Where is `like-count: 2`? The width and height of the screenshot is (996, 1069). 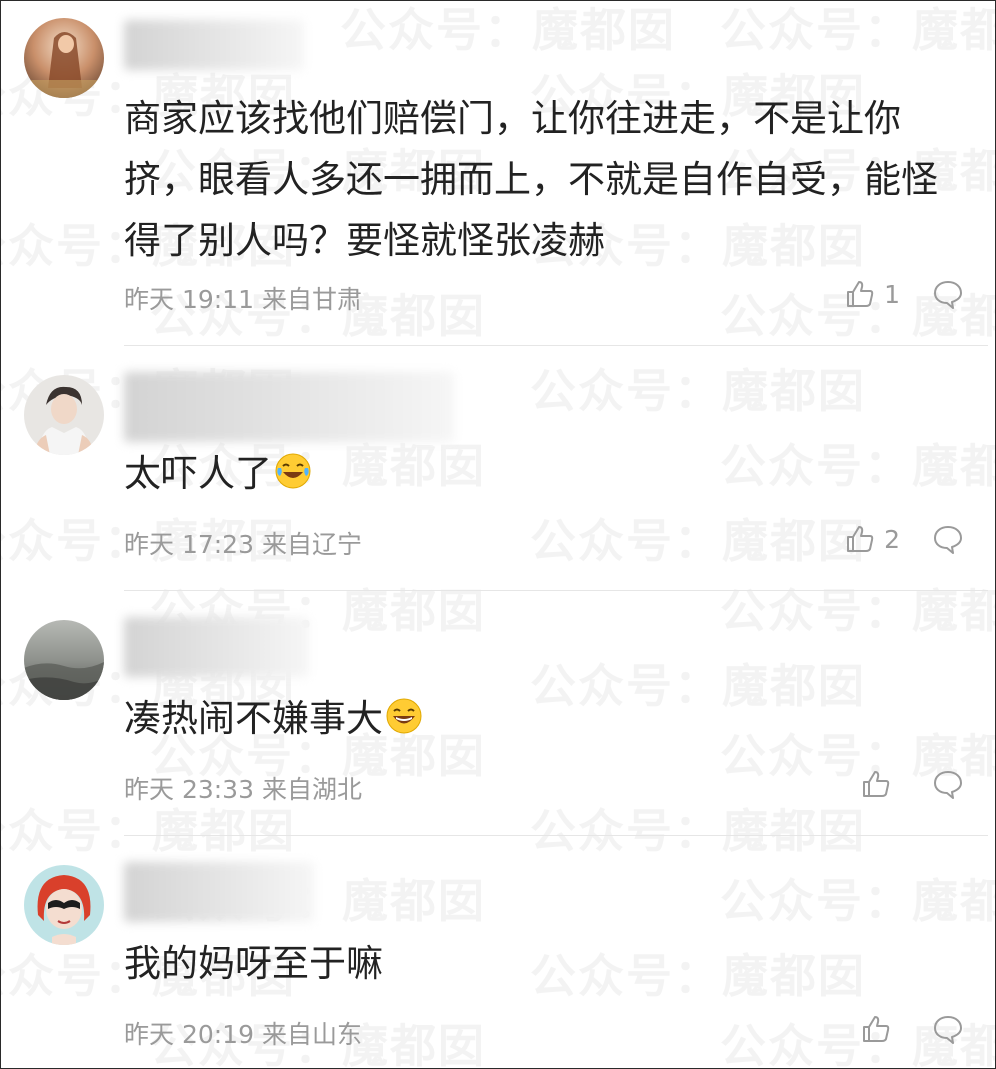 like-count: 2 is located at coordinates (892, 539).